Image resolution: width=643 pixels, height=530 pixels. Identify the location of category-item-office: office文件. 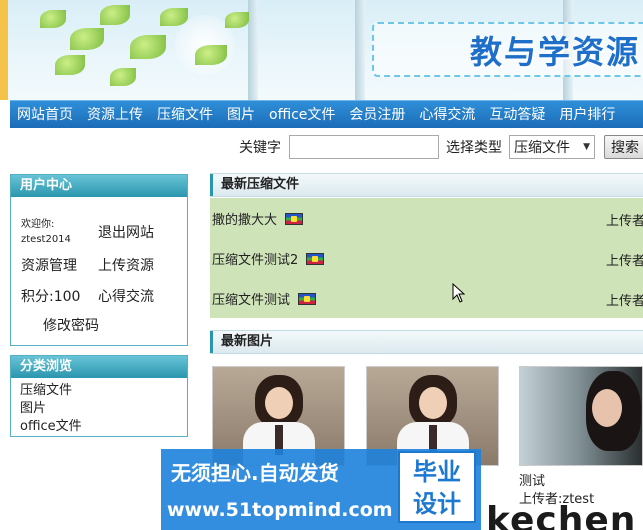
(103, 427).